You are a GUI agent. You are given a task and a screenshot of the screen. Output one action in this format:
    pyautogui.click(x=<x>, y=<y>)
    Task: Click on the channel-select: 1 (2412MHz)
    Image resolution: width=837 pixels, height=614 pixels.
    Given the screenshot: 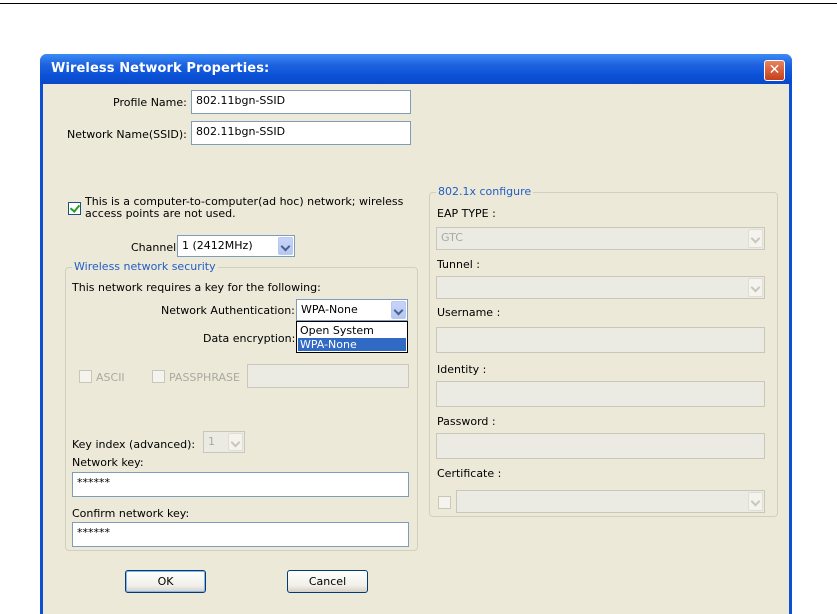 What is the action you would take?
    pyautogui.click(x=236, y=246)
    